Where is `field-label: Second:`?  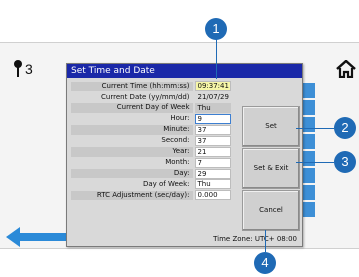 field-label: Second: is located at coordinates (175, 140).